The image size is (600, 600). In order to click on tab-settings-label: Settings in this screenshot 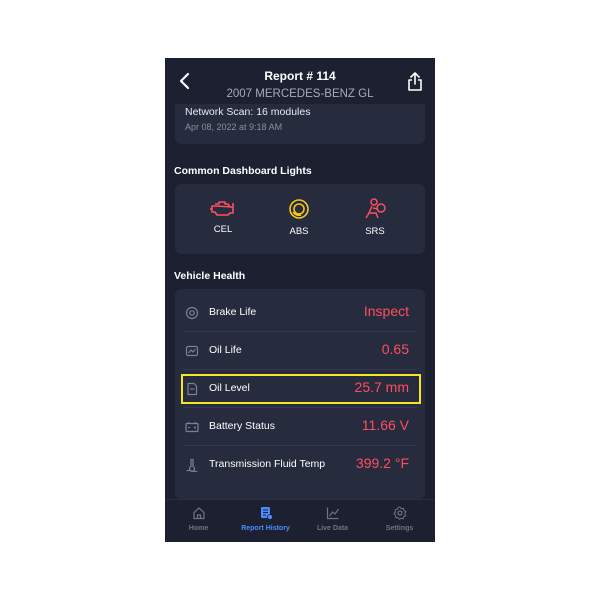, I will do `click(399, 528)`.